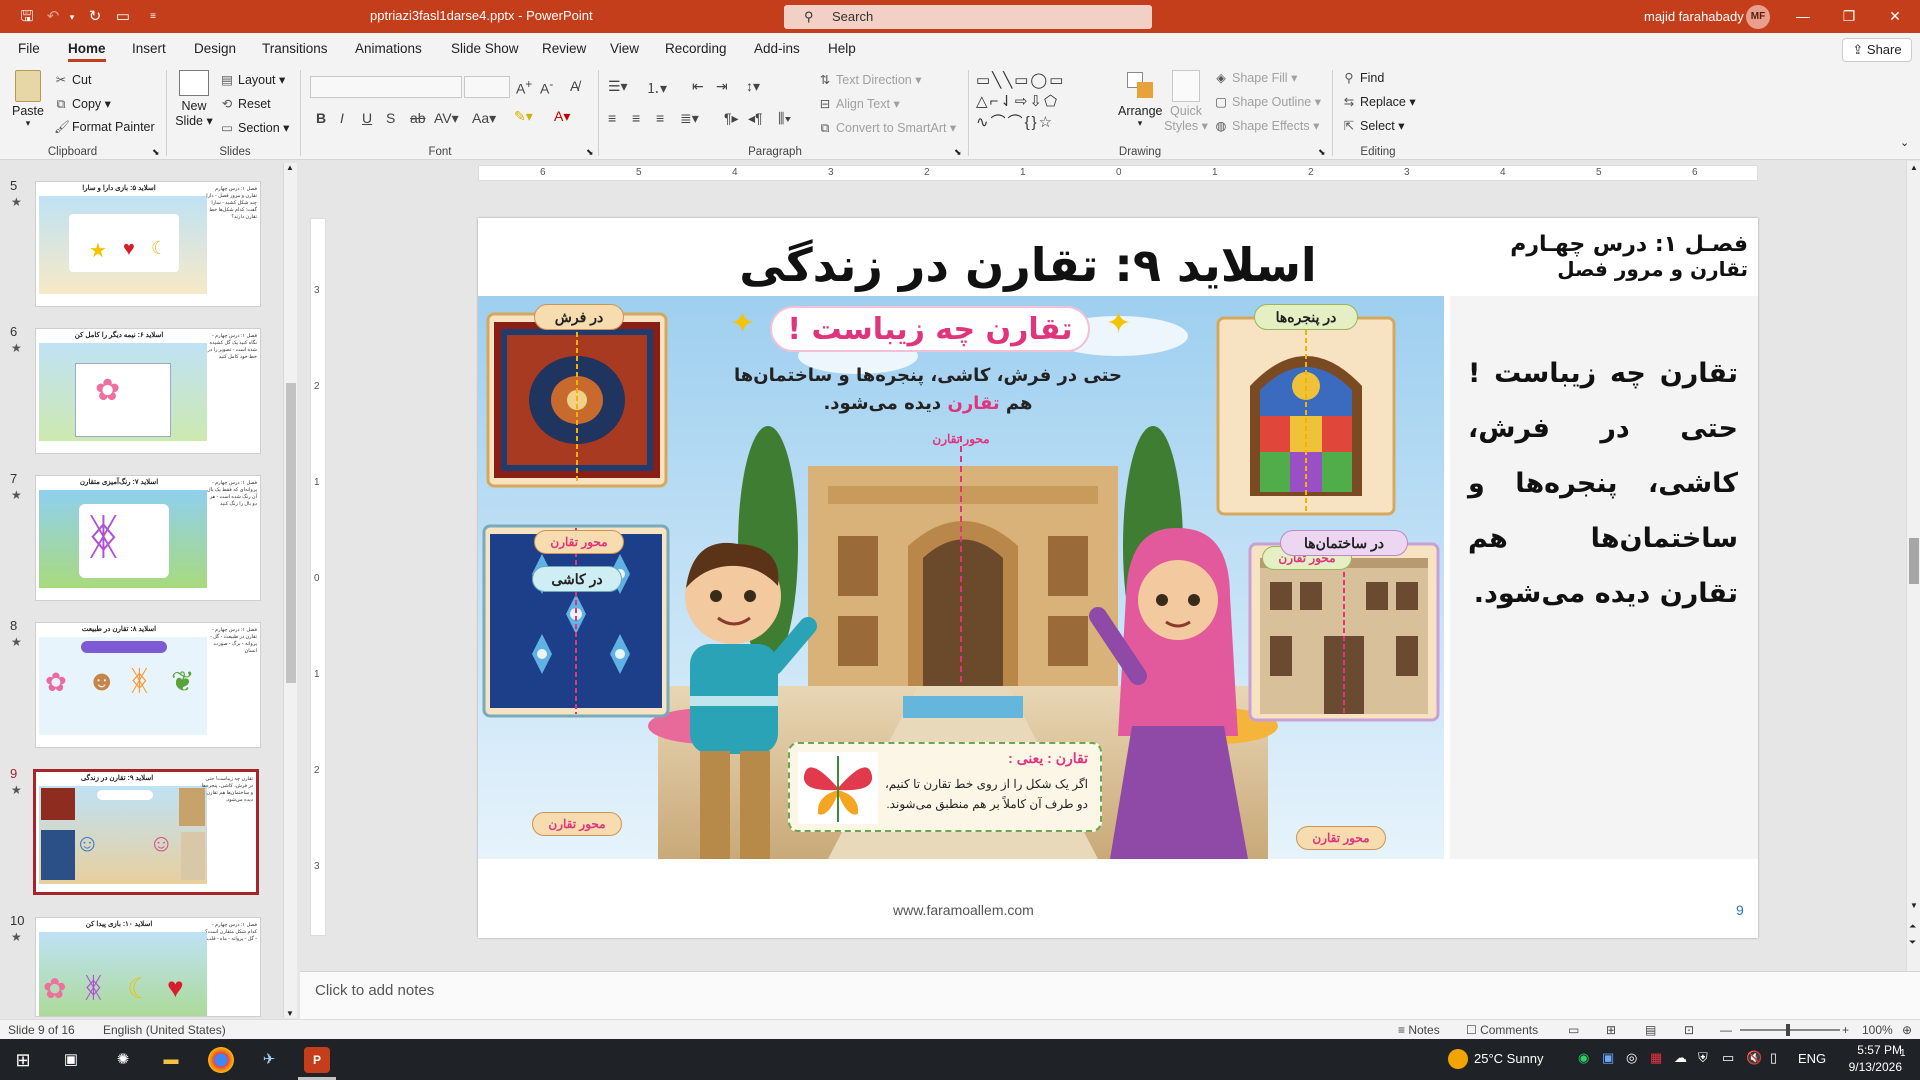 The height and width of the screenshot is (1080, 1920). I want to click on tab-add-ins: Add-ins, so click(777, 48).